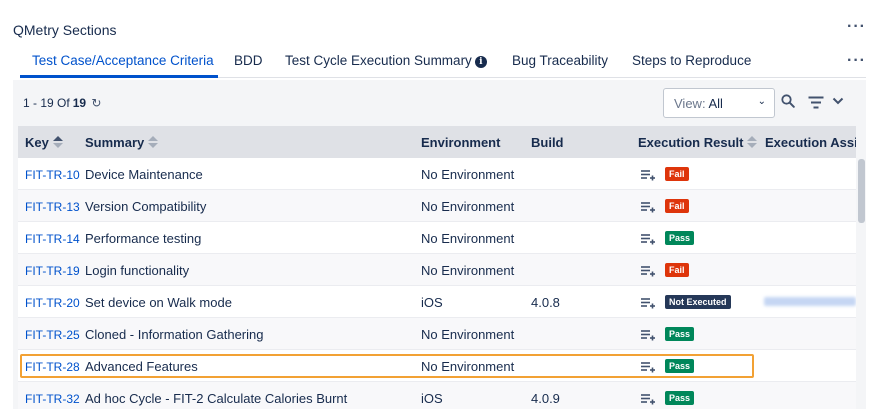 Image resolution: width=871 pixels, height=409 pixels. I want to click on filter-icon, so click(816, 102).